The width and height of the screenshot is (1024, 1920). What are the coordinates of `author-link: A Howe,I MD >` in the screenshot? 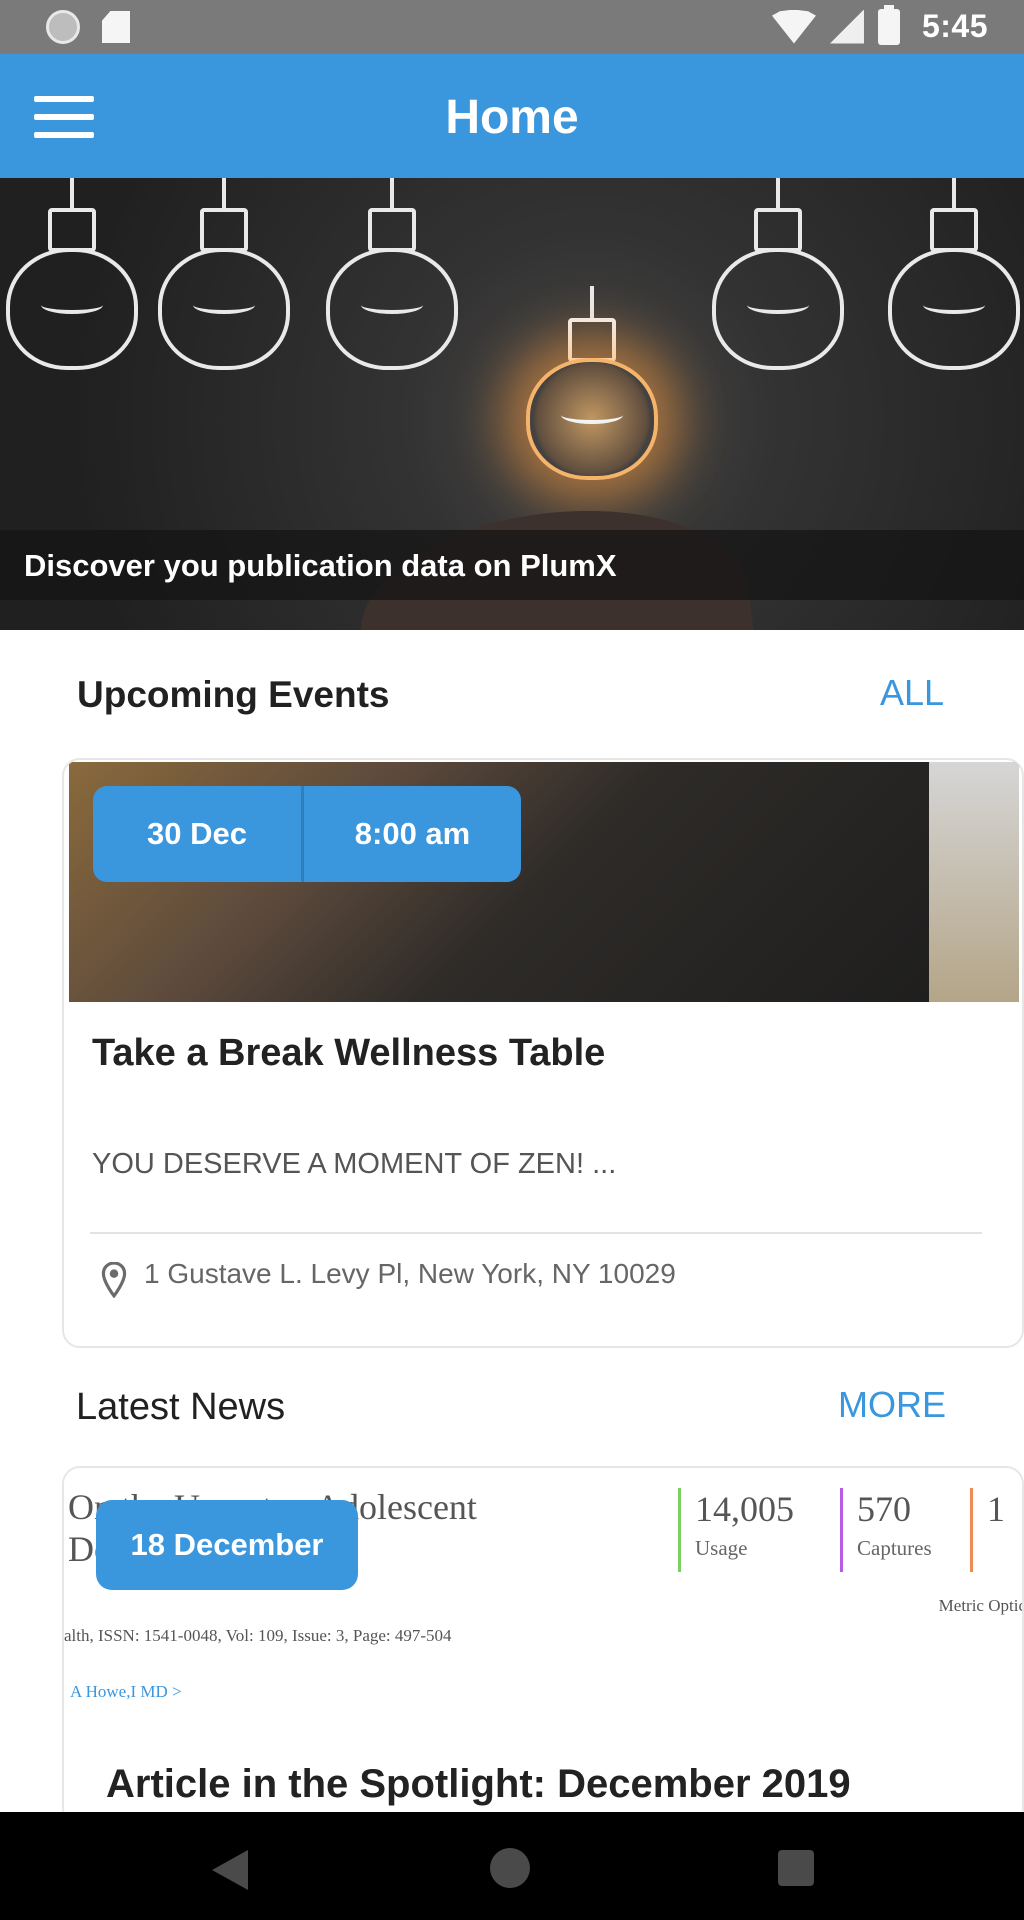 It's located at (126, 1692).